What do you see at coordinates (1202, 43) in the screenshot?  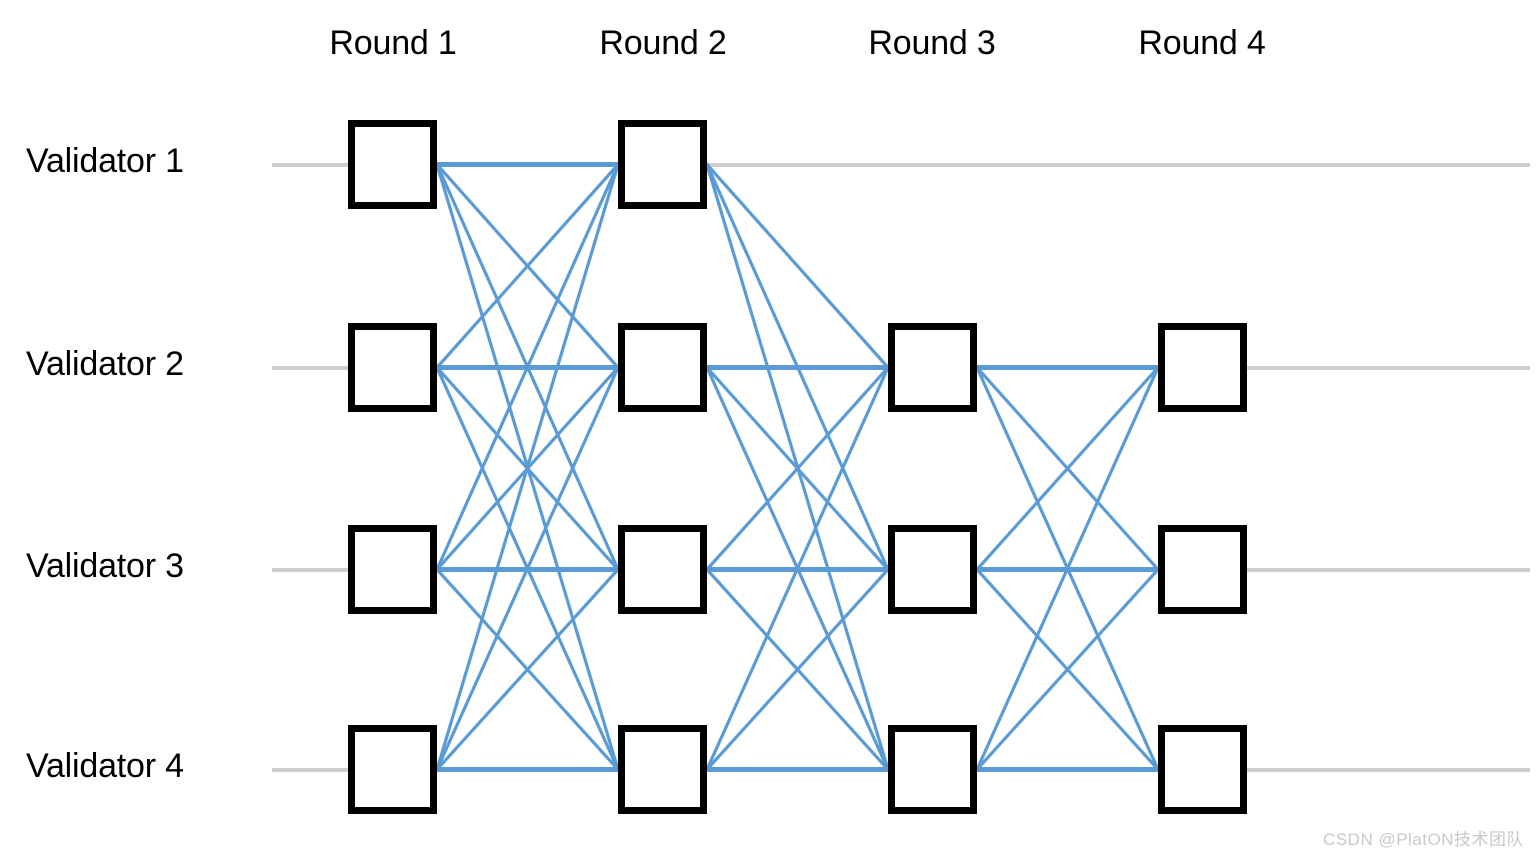 I see `round-header-4: Round 4` at bounding box center [1202, 43].